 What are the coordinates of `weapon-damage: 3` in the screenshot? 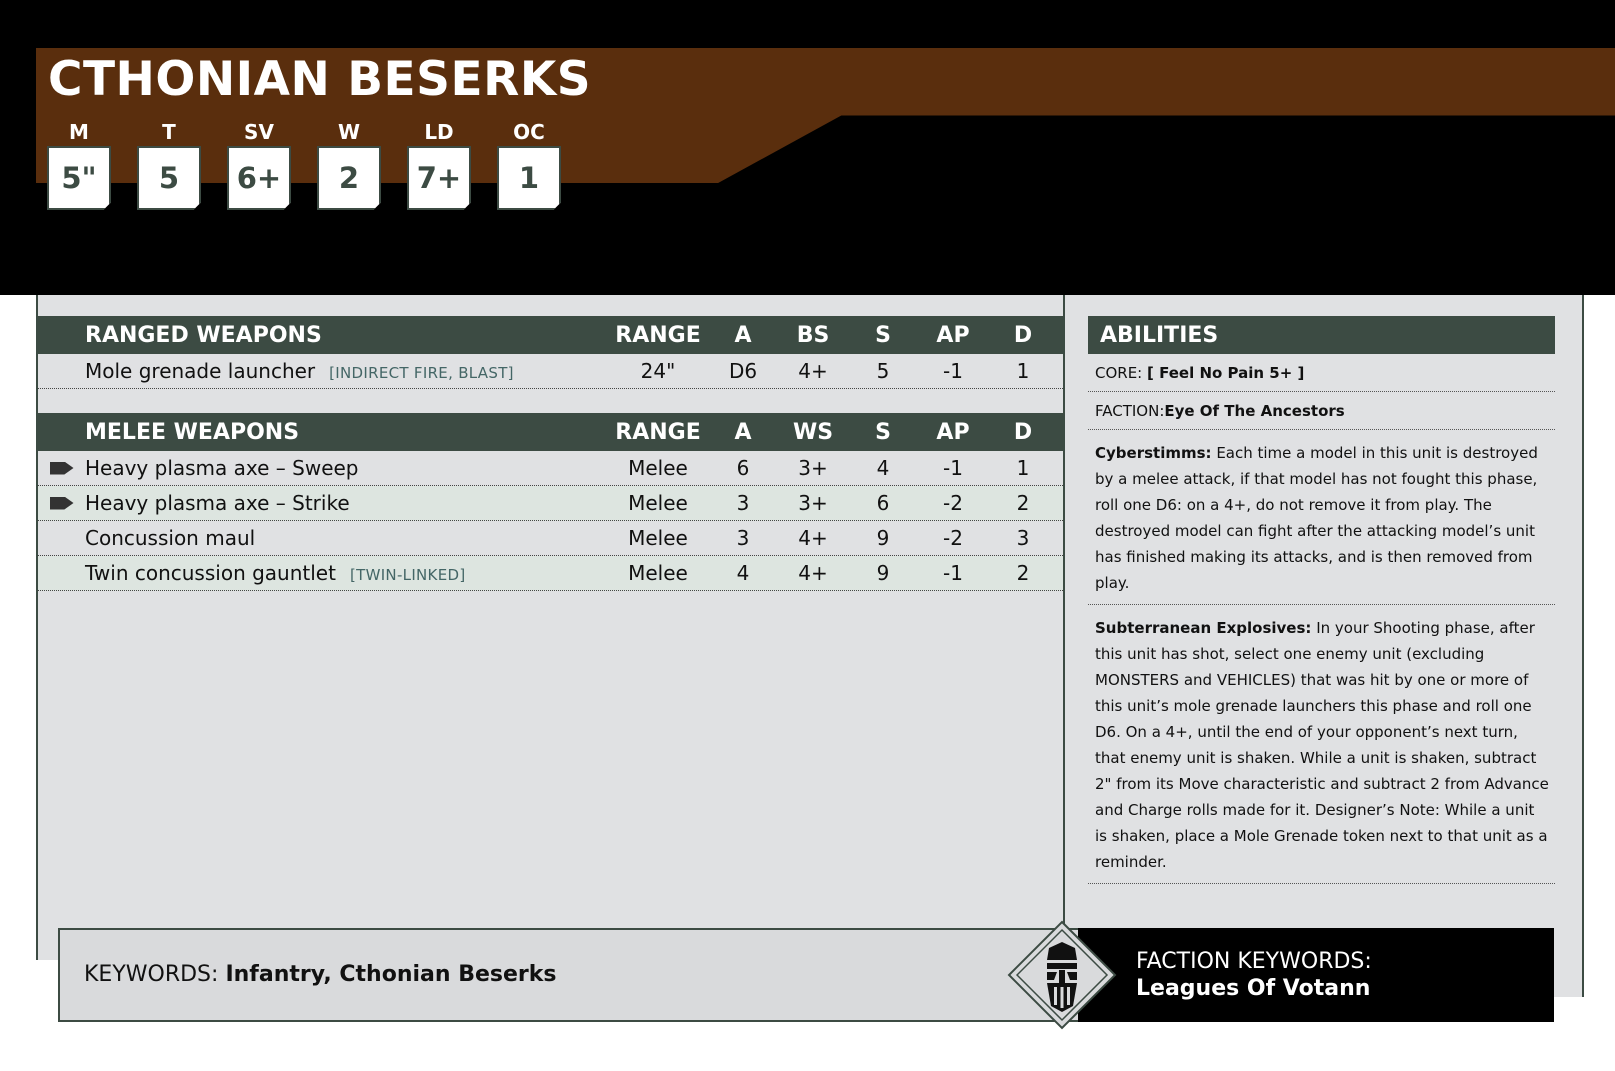 It's located at (1023, 538).